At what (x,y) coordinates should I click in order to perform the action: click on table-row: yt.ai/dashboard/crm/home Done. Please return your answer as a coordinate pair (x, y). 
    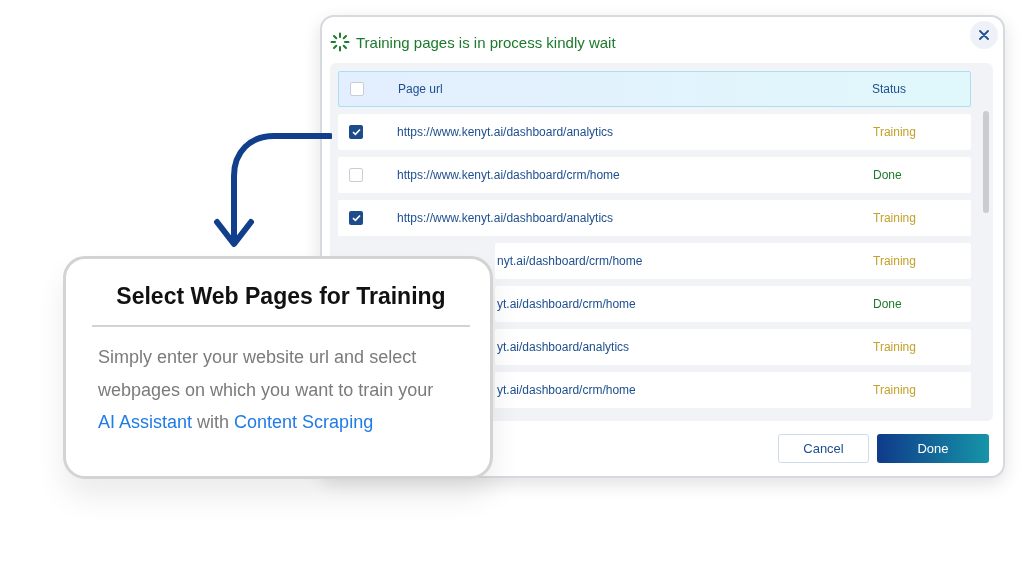
    Looking at the image, I should click on (733, 304).